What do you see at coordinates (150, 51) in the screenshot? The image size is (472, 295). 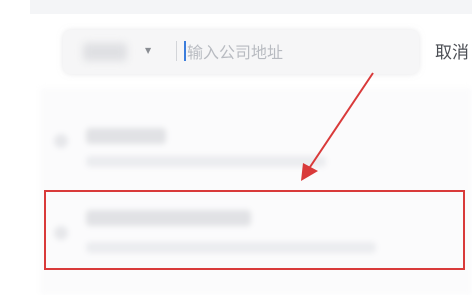 I see `caret-down-icon: ▼` at bounding box center [150, 51].